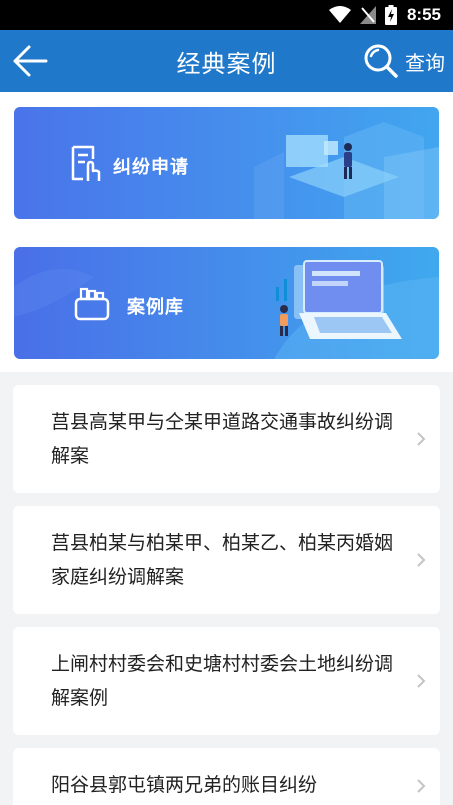 The height and width of the screenshot is (805, 453). Describe the element at coordinates (222, 681) in the screenshot. I see `case-title: 上闸村村委会和史塘村村委会土地纠纷调解案例` at that location.